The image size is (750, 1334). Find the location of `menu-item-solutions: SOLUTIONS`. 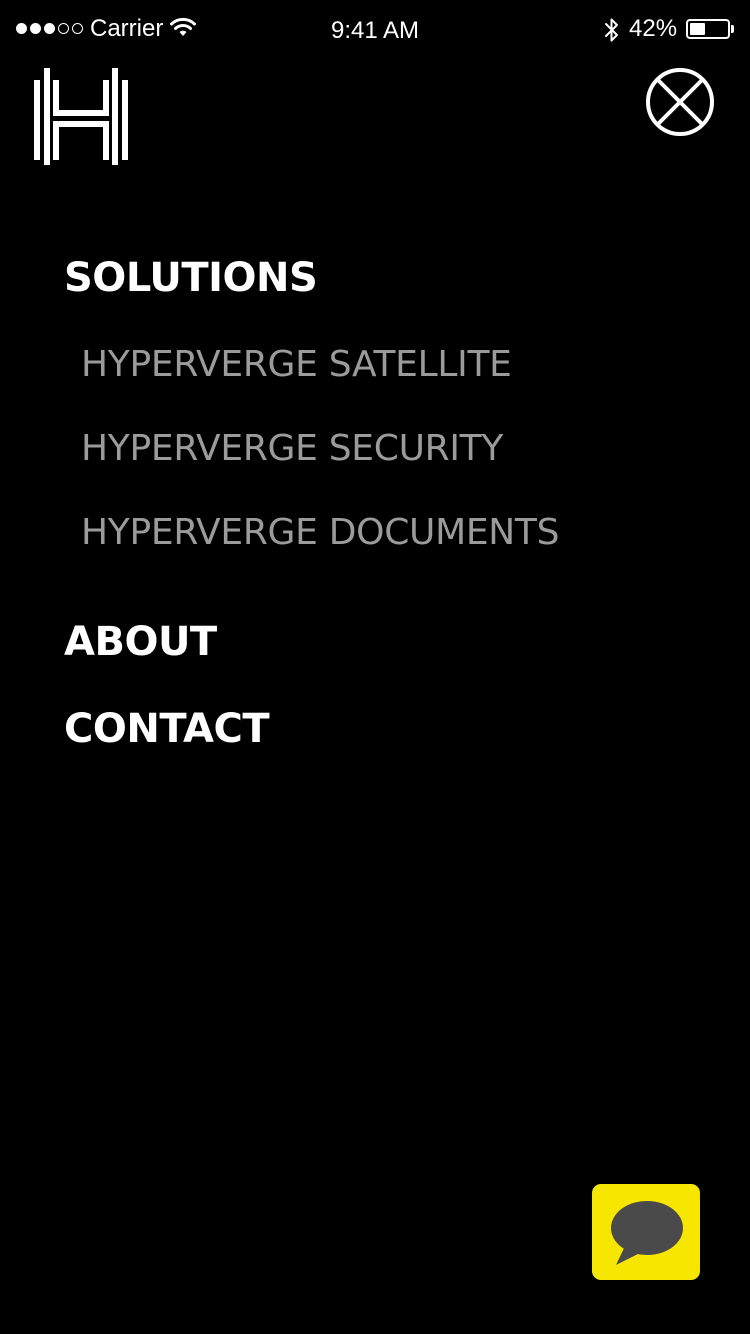

menu-item-solutions: SOLUTIONS is located at coordinates (191, 278).